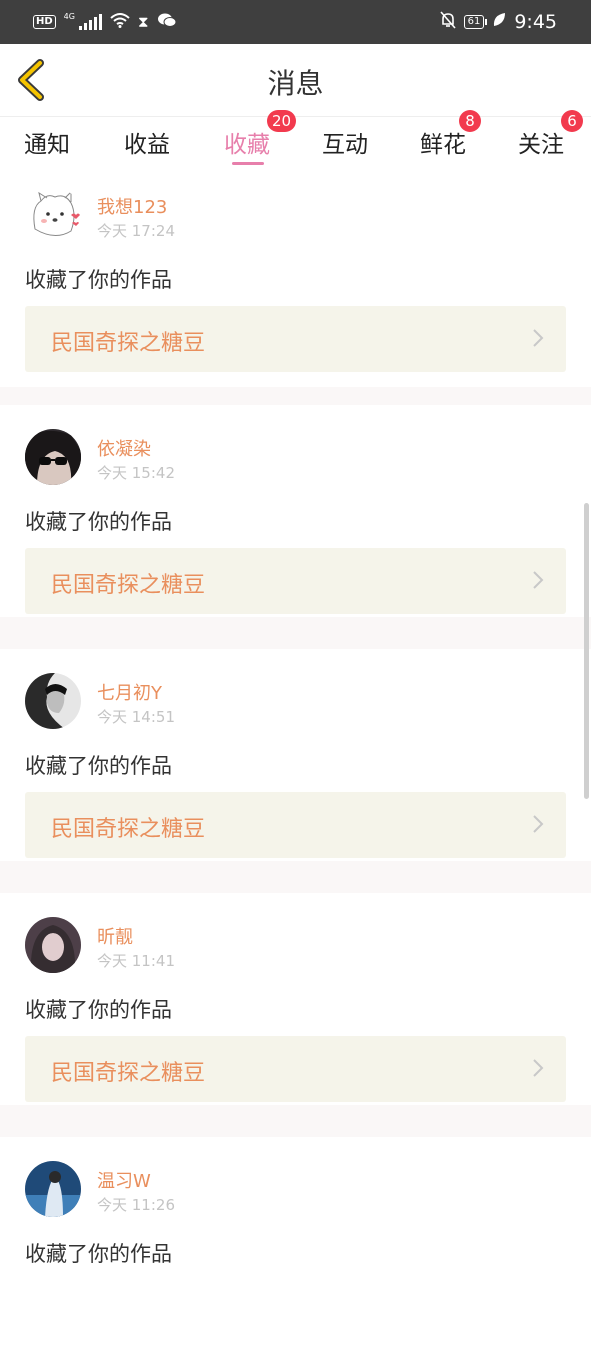 This screenshot has height=1349, width=591. Describe the element at coordinates (345, 142) in the screenshot. I see `tab-interactions: 互动` at that location.